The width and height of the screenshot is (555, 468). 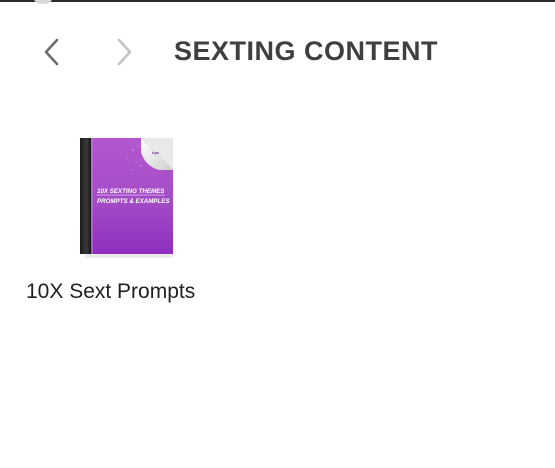 What do you see at coordinates (131, 191) in the screenshot?
I see `cover-title-line-1: 10X SEXTING THEMES` at bounding box center [131, 191].